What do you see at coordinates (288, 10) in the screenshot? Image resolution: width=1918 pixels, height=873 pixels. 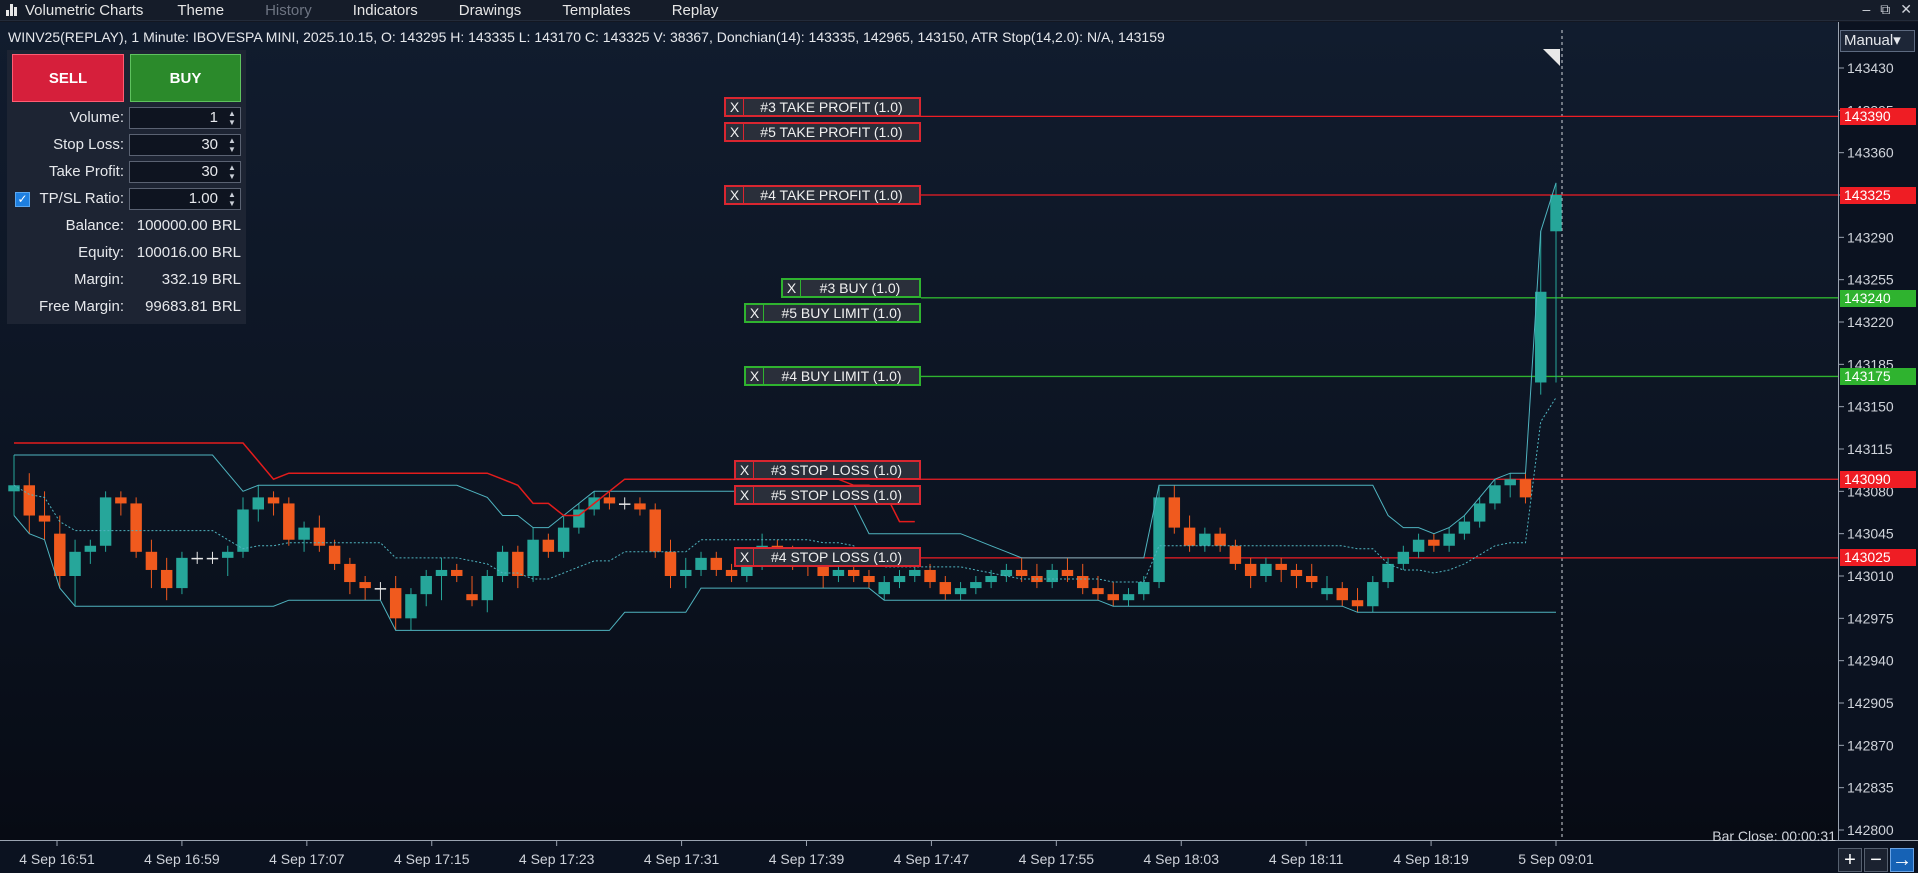 I see `menu-history: History` at bounding box center [288, 10].